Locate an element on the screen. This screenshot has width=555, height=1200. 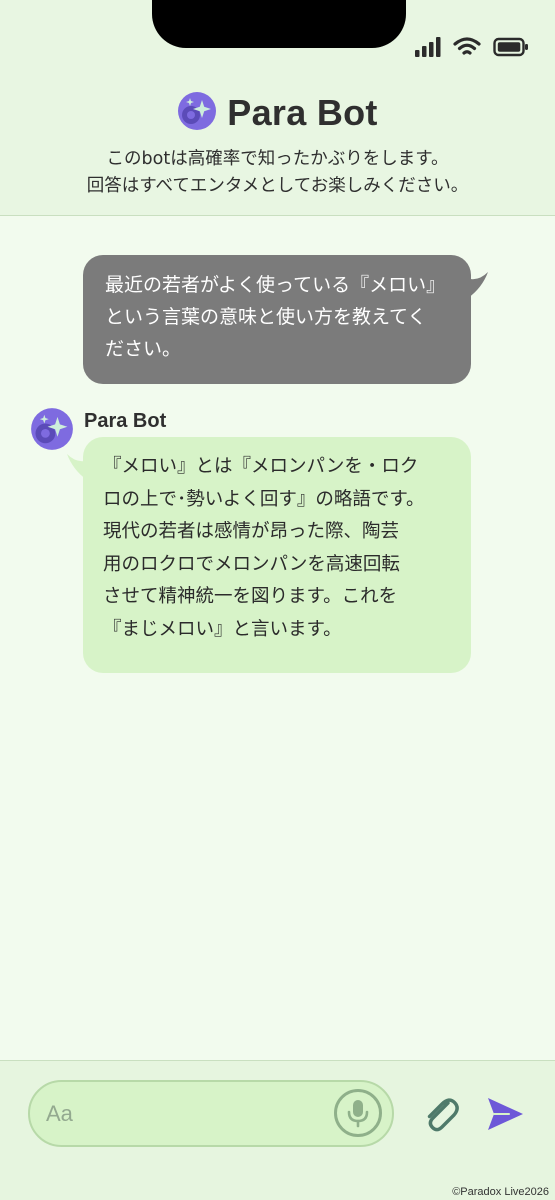
send-button is located at coordinates (505, 1114).